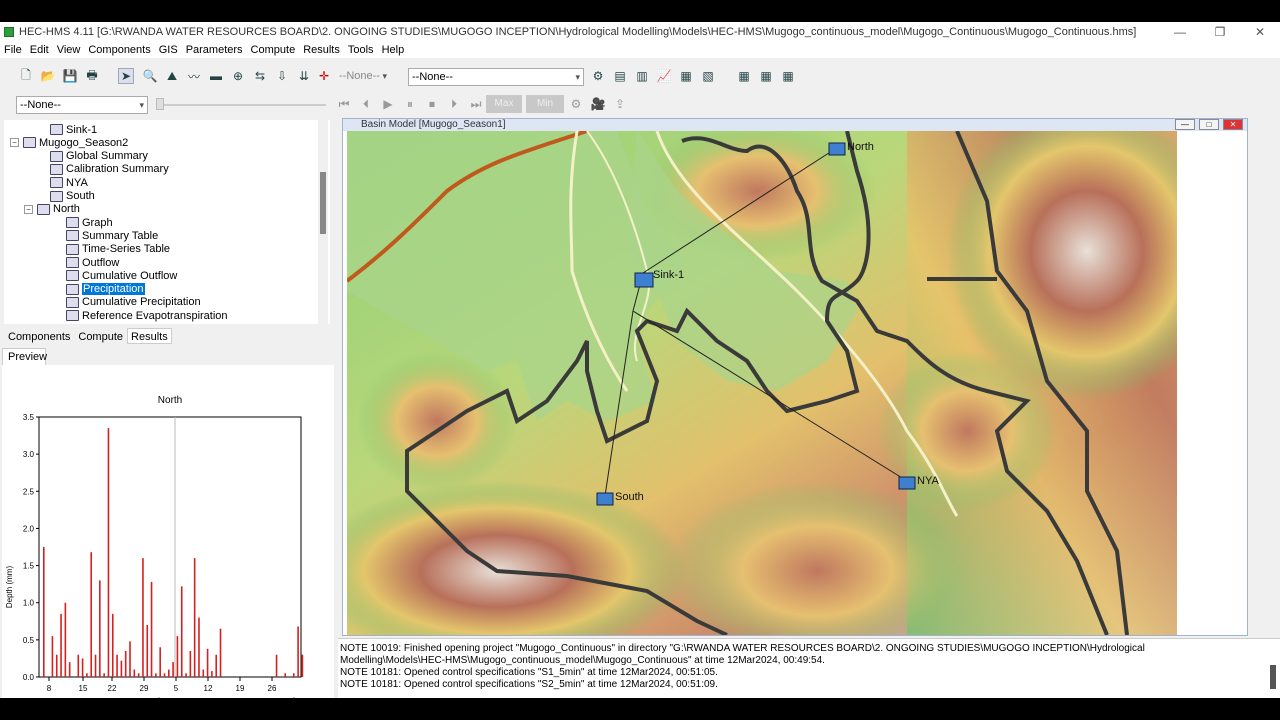  What do you see at coordinates (99, 156) in the screenshot?
I see `tree-item-global-summary: Global Summary` at bounding box center [99, 156].